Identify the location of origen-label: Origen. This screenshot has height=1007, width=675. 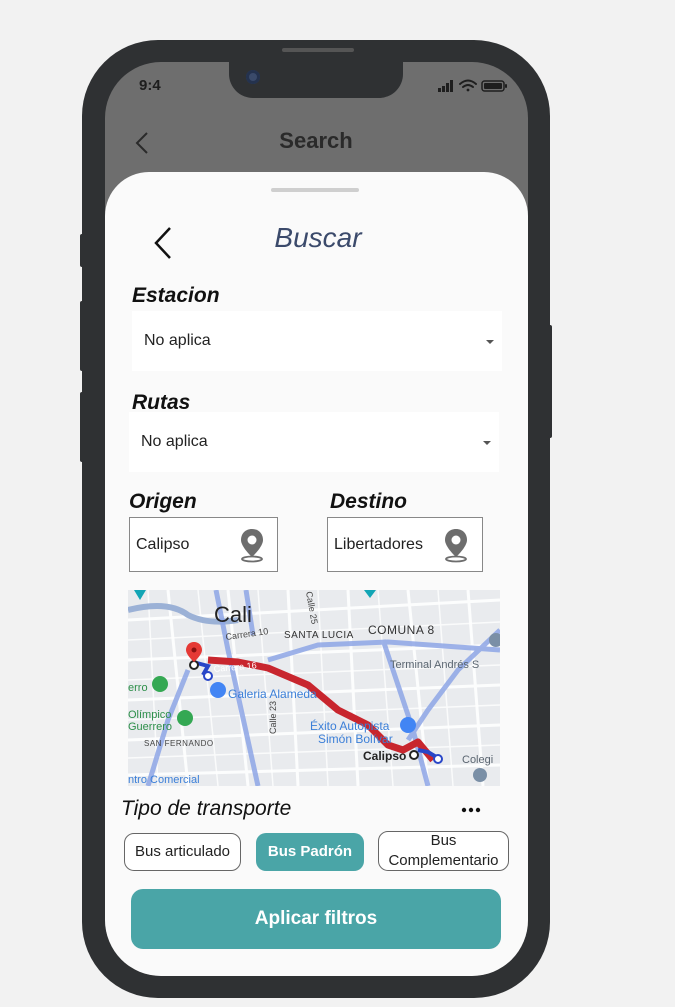
(163, 501).